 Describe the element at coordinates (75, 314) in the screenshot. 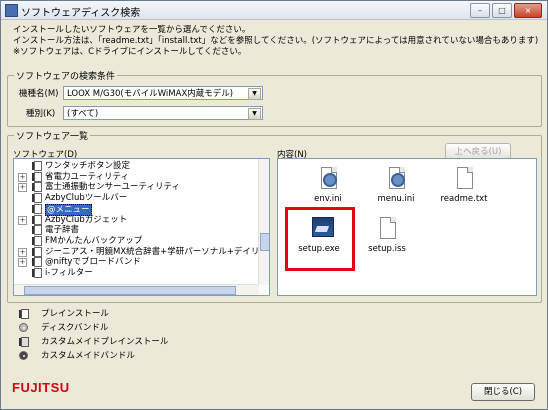

I see `legend-label: プレインストール` at that location.